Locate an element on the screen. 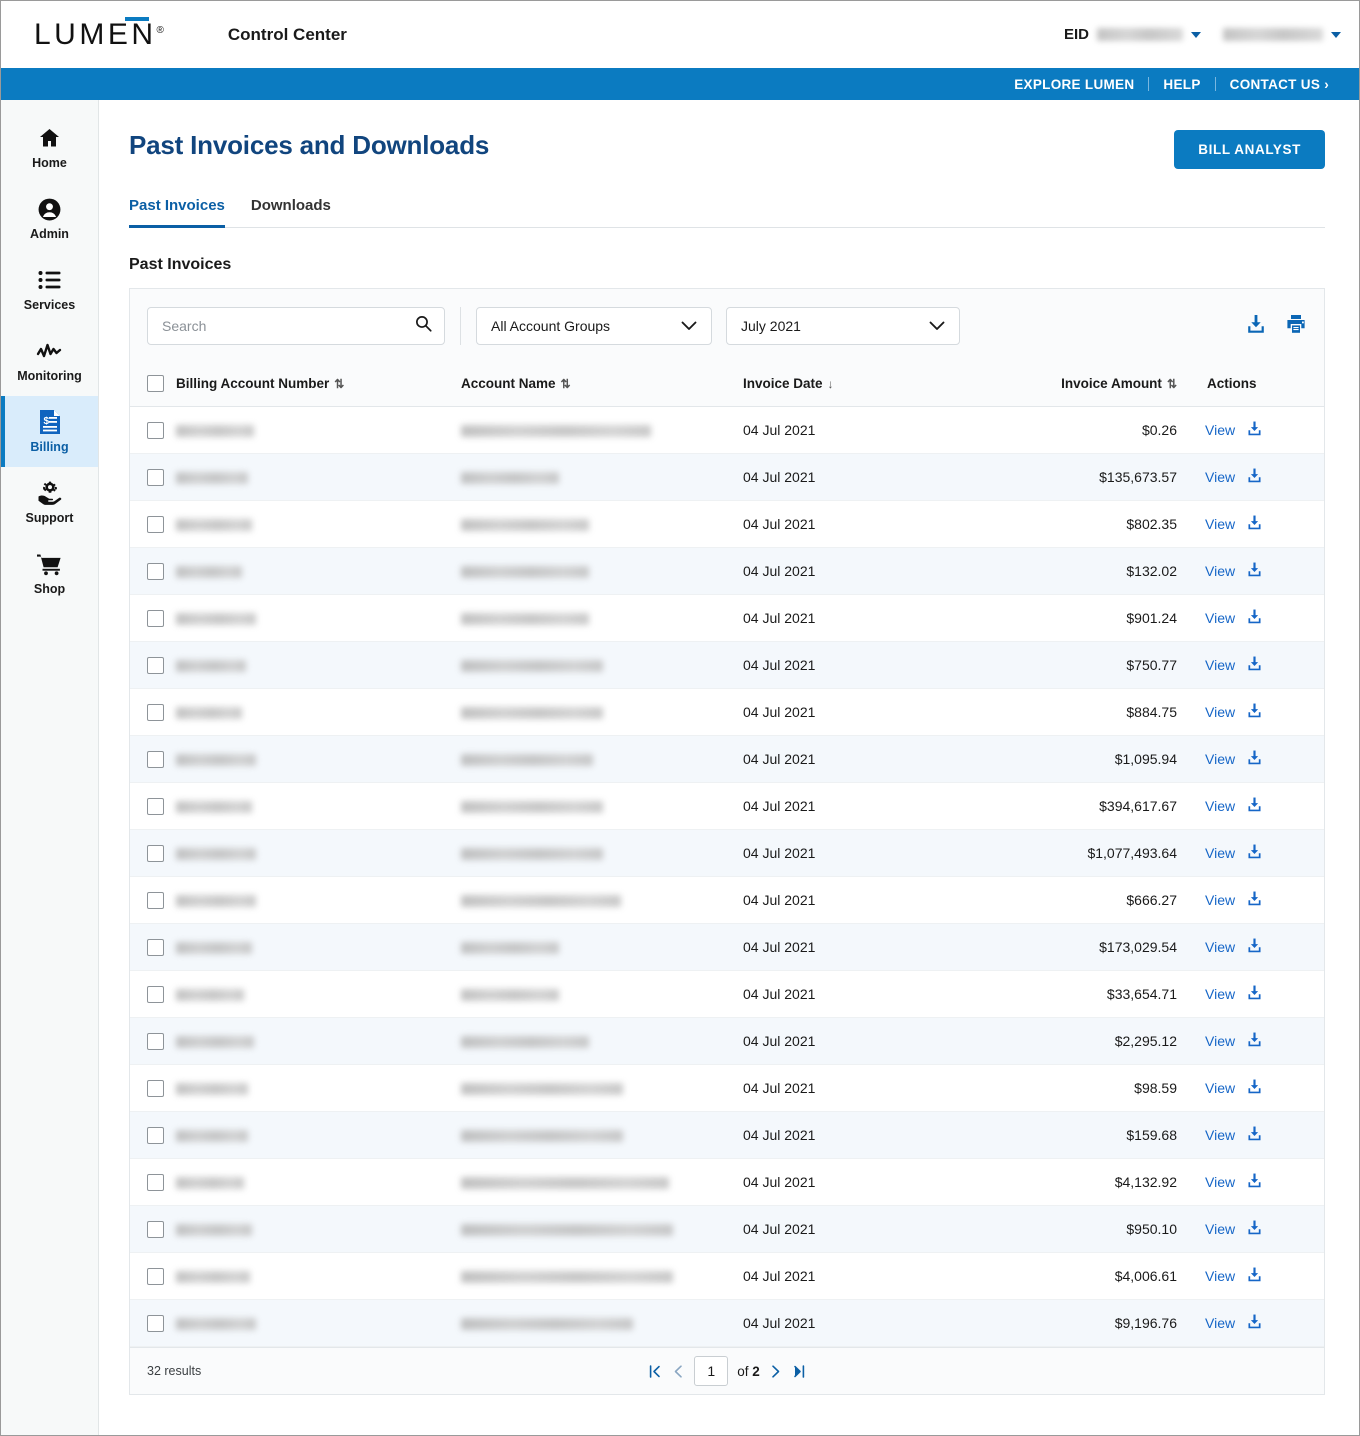  sidebar-item-home: Home is located at coordinates (49, 147).